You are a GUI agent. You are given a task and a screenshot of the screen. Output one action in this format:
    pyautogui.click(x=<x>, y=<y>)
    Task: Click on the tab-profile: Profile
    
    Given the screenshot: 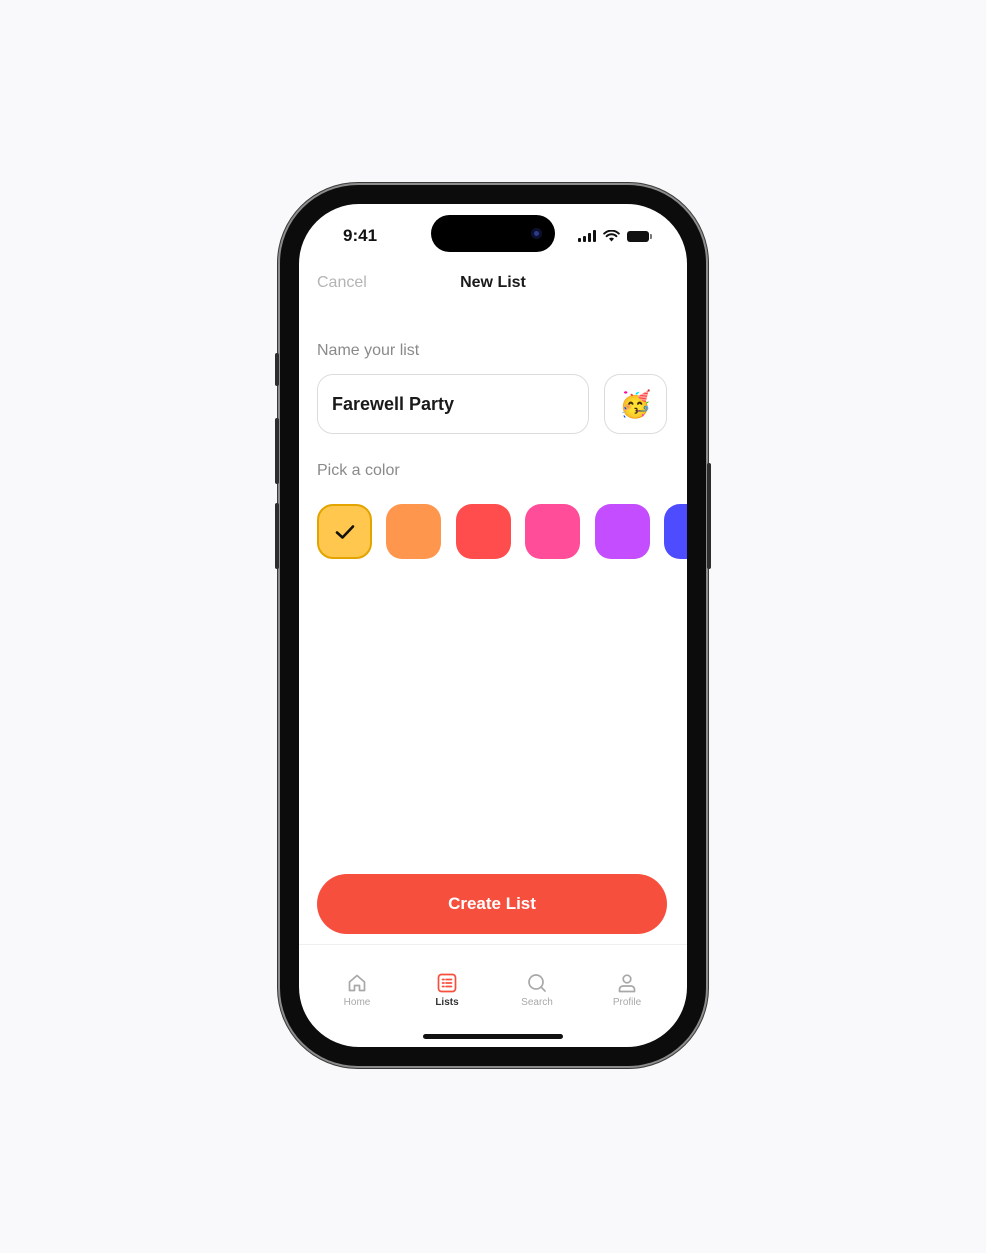 What is the action you would take?
    pyautogui.click(x=627, y=990)
    